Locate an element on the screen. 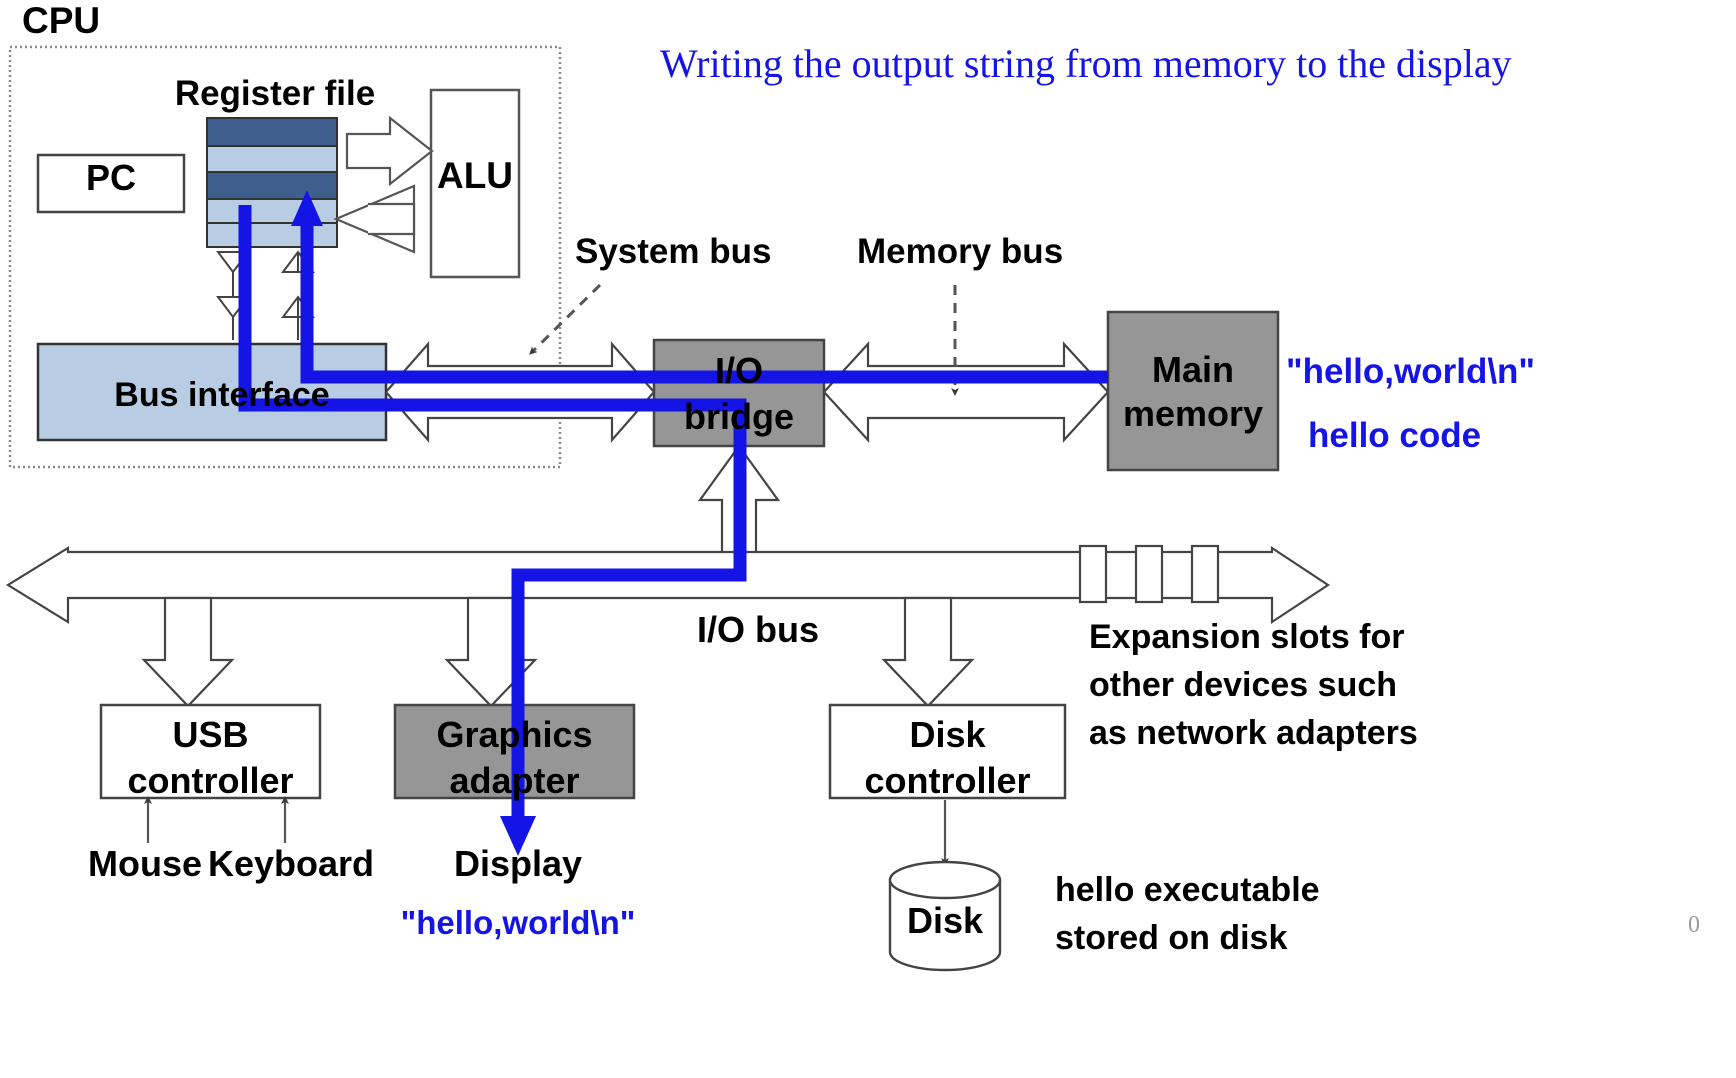  expansion-note-line2: other devices such is located at coordinates (1243, 685).